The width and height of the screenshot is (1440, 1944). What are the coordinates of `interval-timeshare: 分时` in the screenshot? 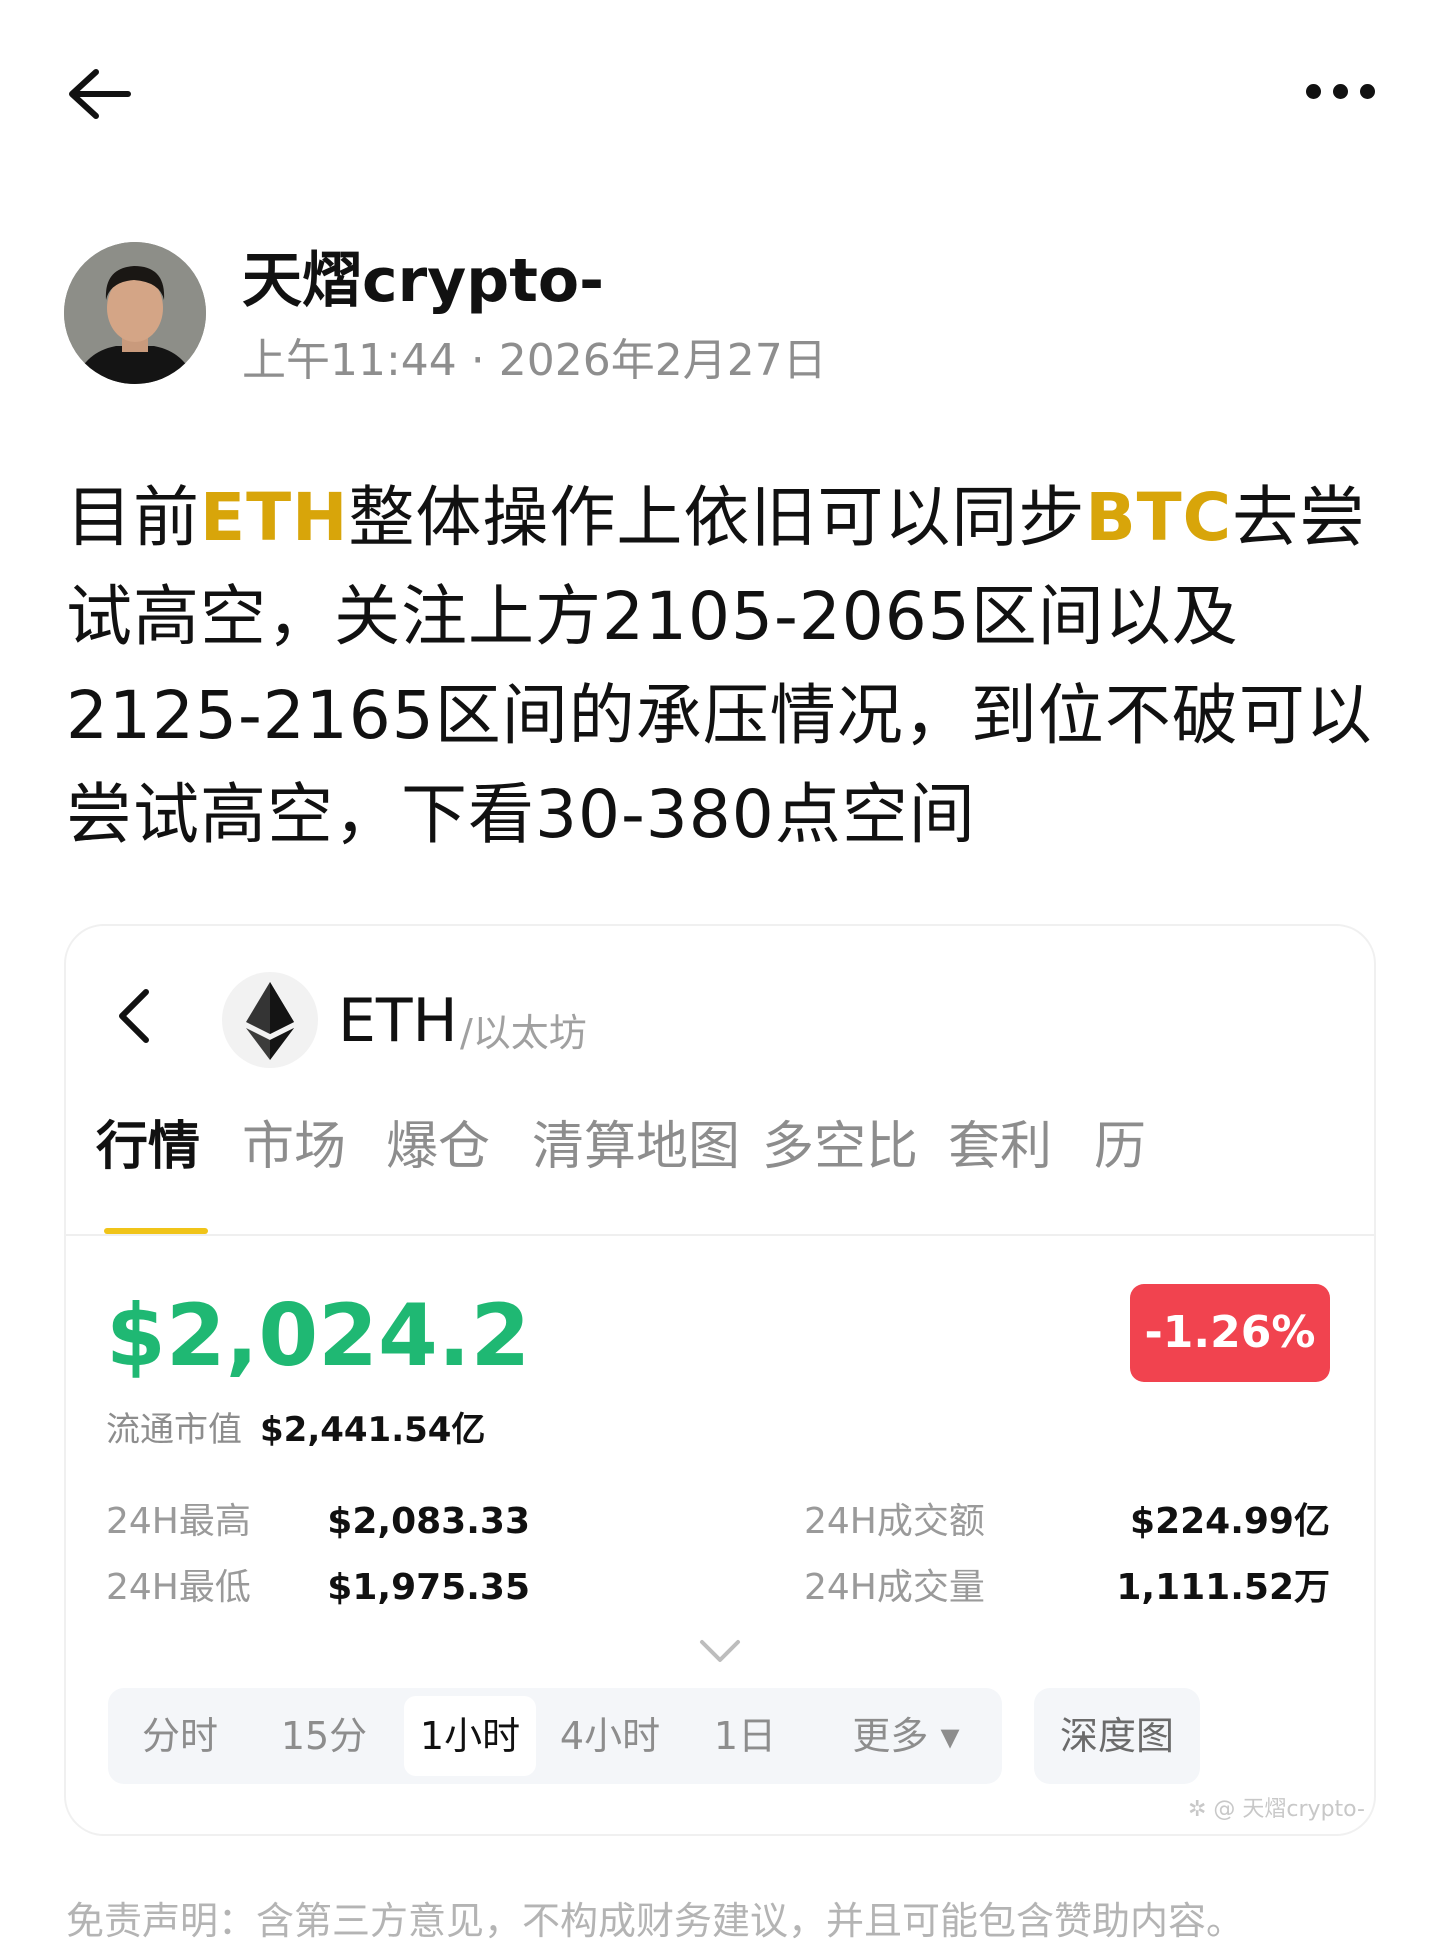 It's located at (180, 1736).